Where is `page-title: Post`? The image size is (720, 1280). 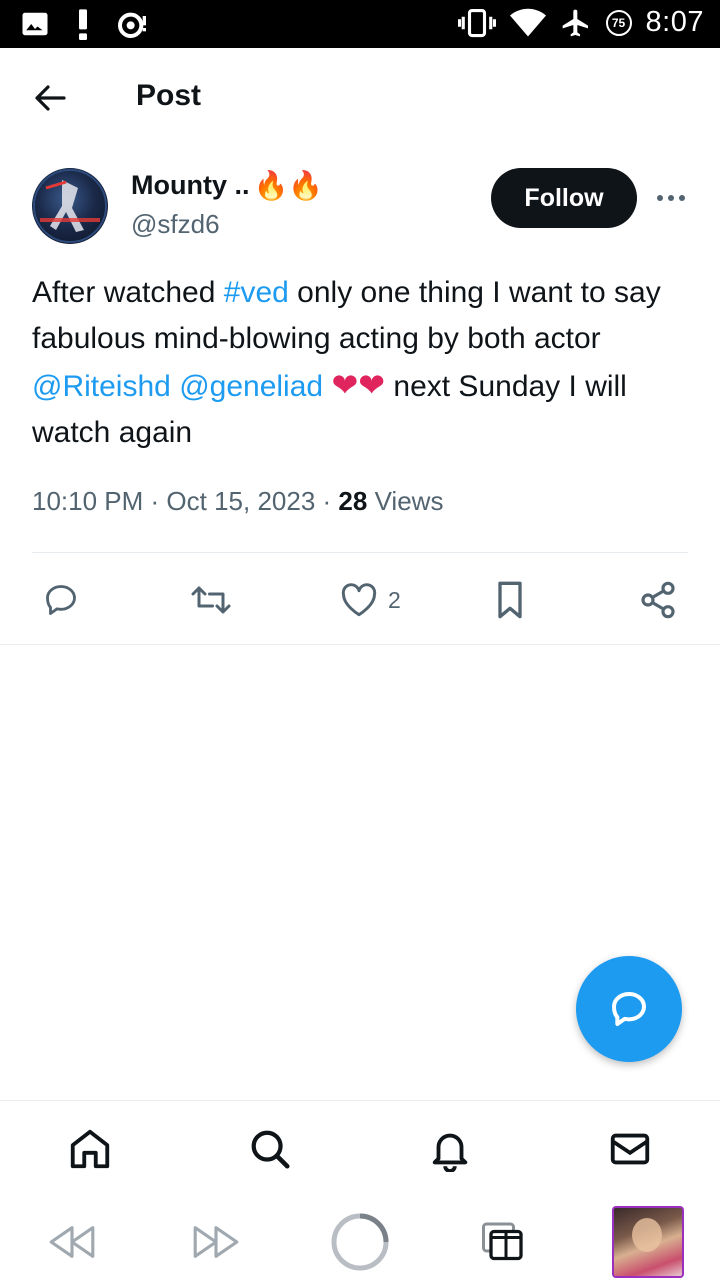
page-title: Post is located at coordinates (169, 95).